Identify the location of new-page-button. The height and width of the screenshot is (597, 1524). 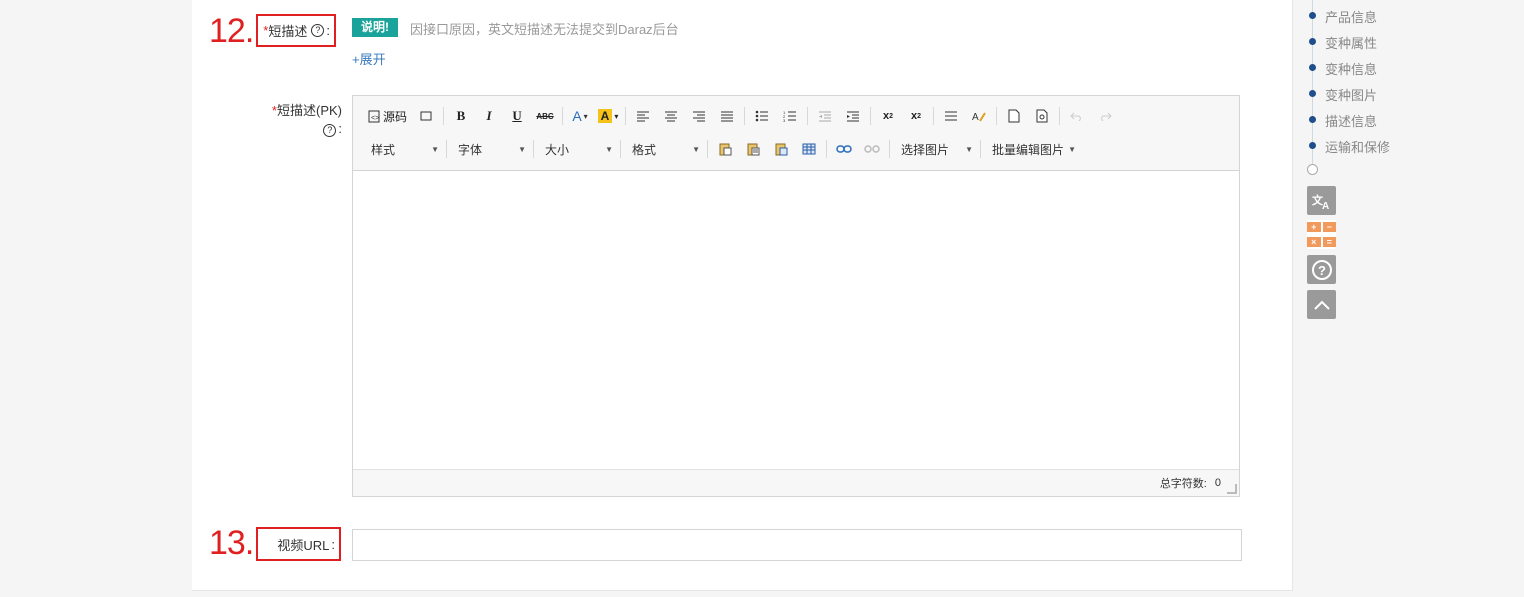
(1014, 116).